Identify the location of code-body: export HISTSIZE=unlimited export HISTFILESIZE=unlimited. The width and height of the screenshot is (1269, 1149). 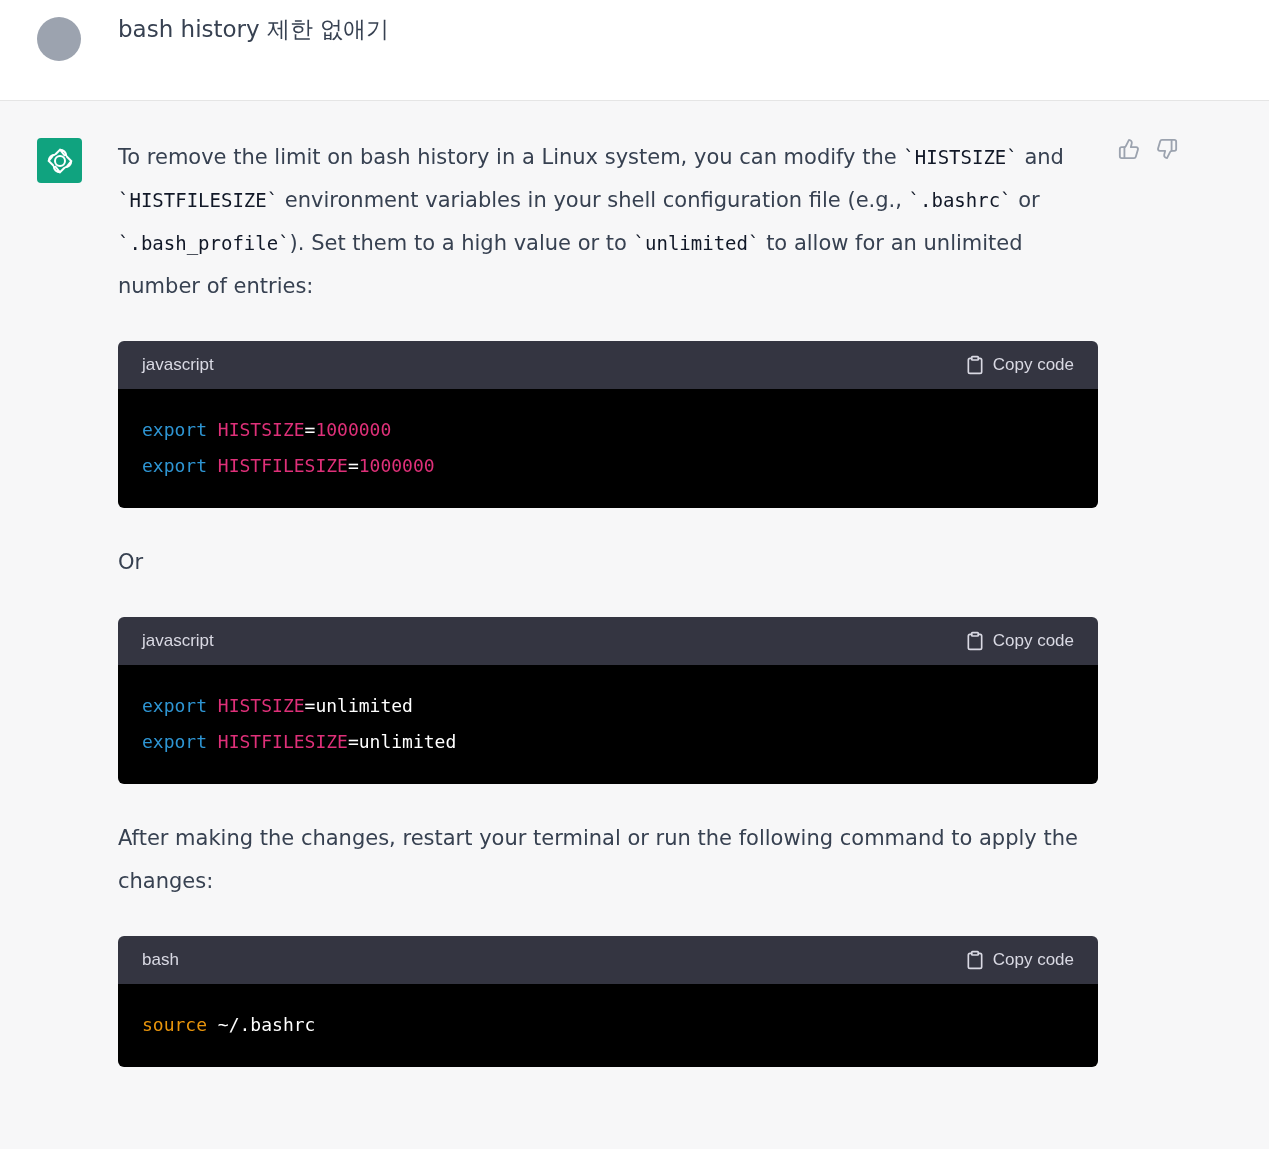
(608, 724).